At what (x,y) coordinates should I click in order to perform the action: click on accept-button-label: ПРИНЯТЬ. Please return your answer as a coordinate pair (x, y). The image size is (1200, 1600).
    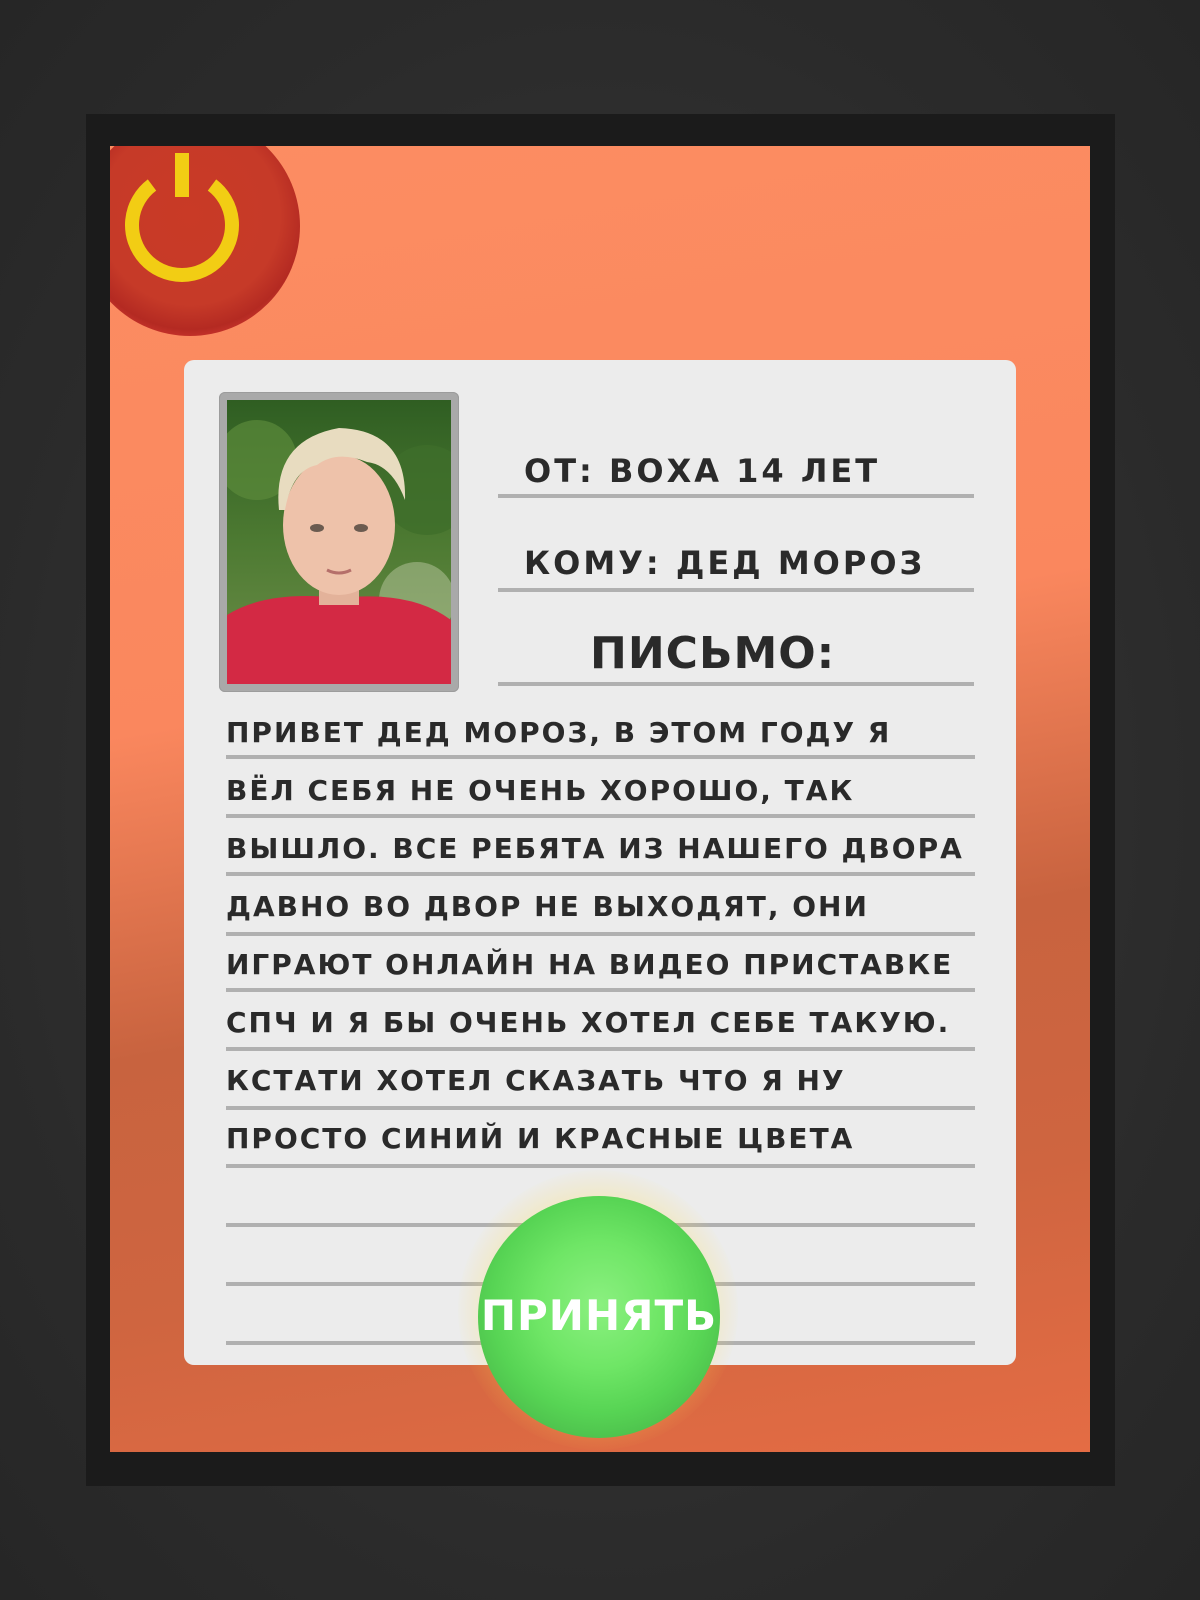
    Looking at the image, I should click on (599, 1315).